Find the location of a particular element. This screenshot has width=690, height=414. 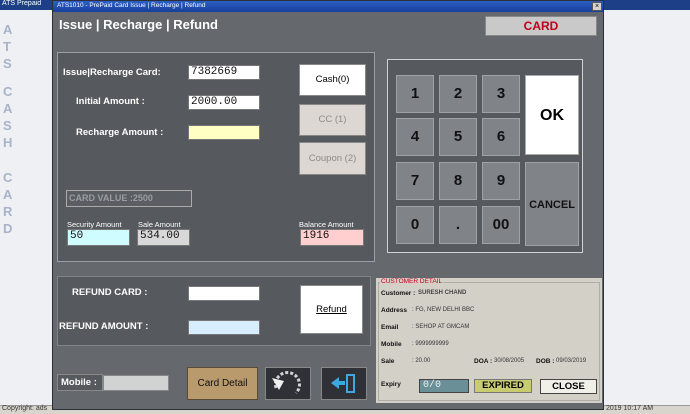

cash-button: Cash(0) is located at coordinates (332, 80).